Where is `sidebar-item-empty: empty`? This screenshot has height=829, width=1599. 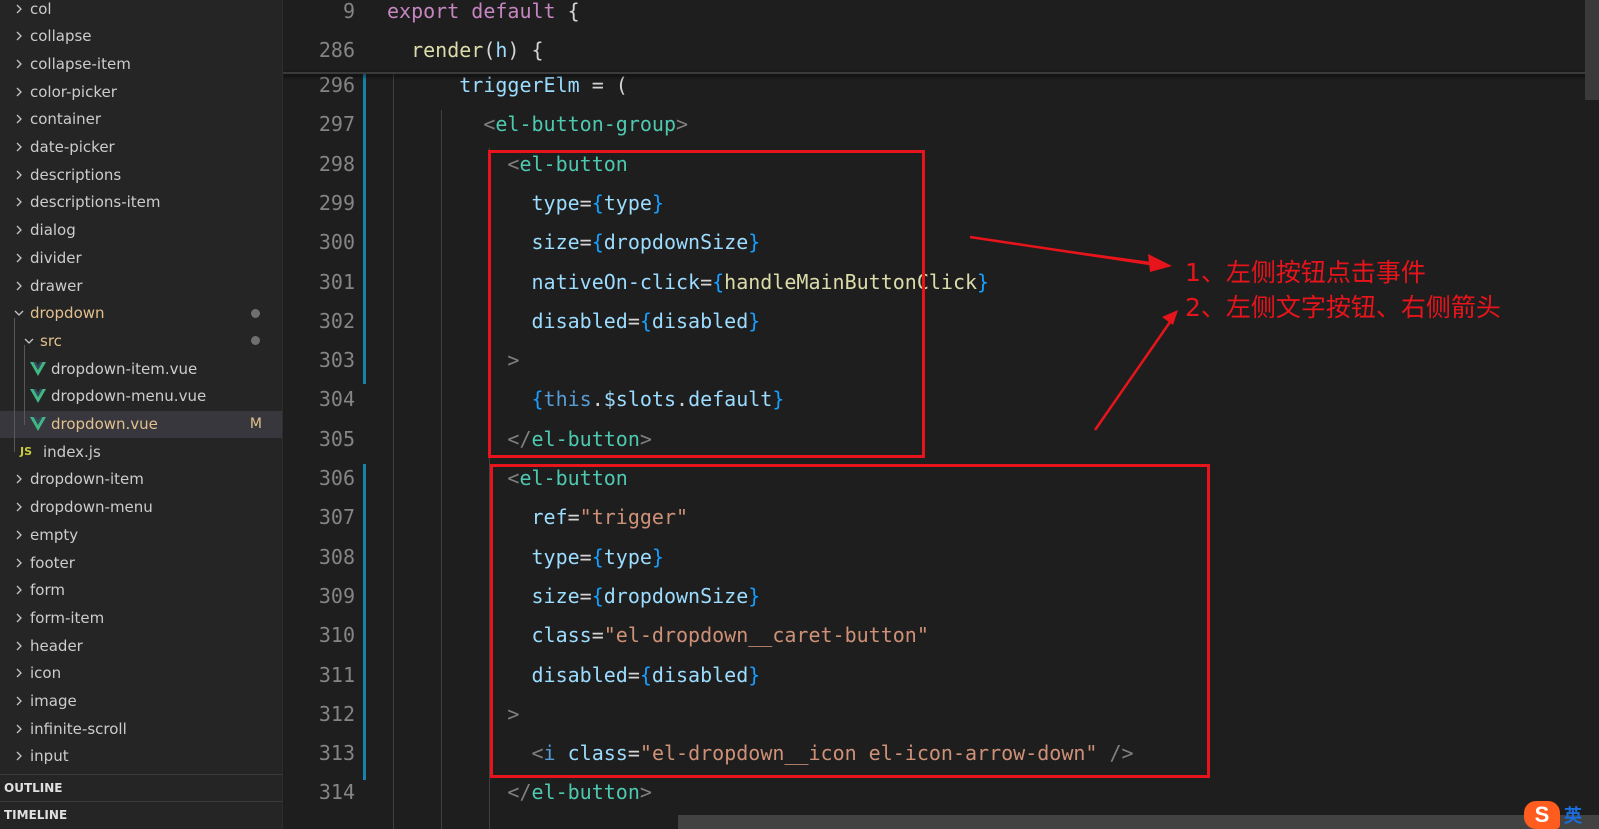 sidebar-item-empty: empty is located at coordinates (141, 534).